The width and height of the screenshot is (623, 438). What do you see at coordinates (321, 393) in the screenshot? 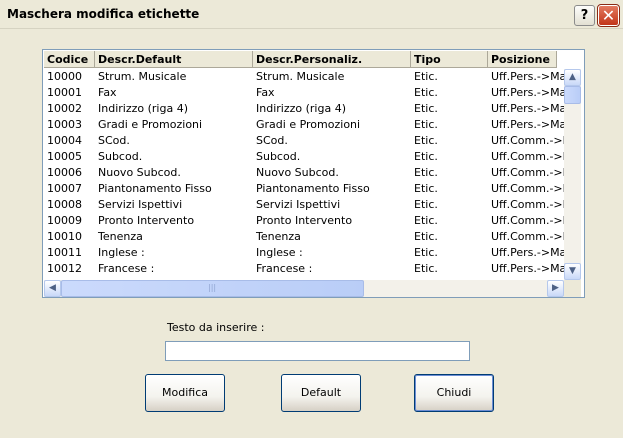
I see `default-button: Default` at bounding box center [321, 393].